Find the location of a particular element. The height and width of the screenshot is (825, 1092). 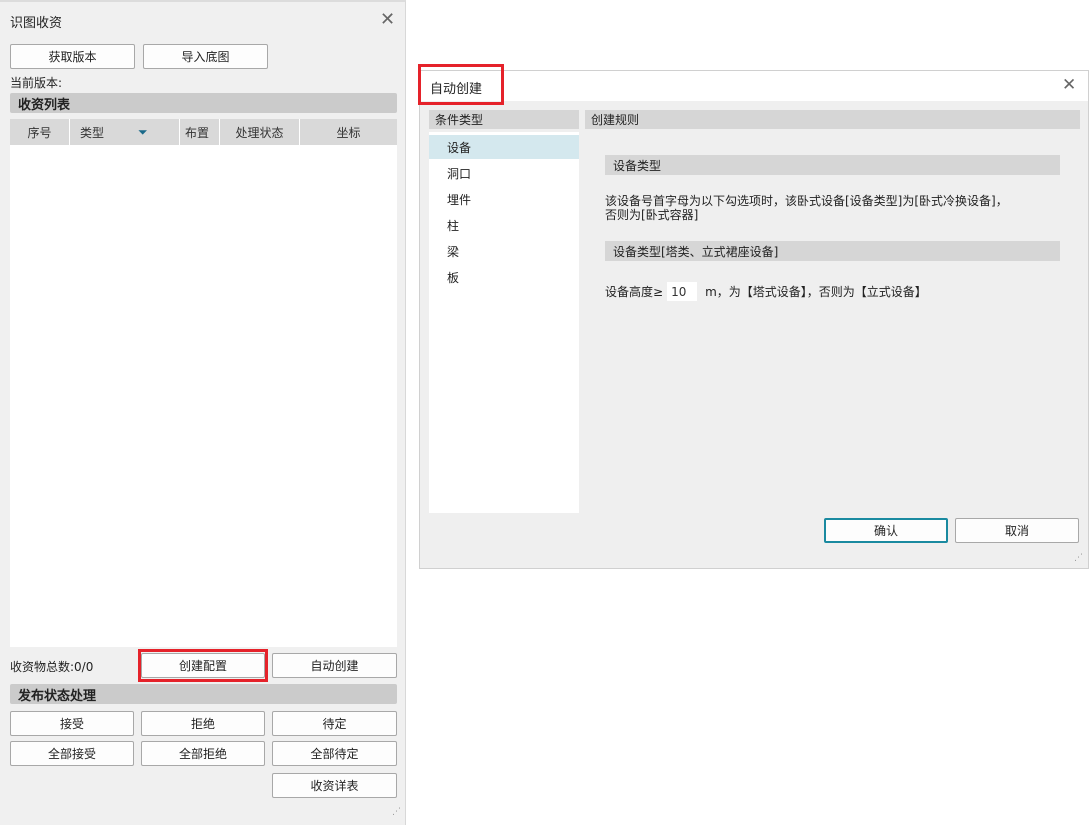

condition-item-equipment: 设备 is located at coordinates (504, 147).